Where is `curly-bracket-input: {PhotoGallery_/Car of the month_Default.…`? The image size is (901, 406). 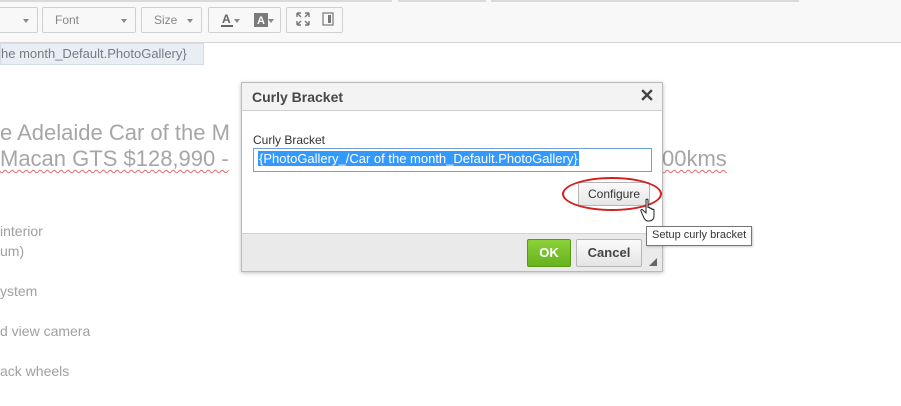 curly-bracket-input: {PhotoGallery_/Car of the month_Default.… is located at coordinates (452, 160).